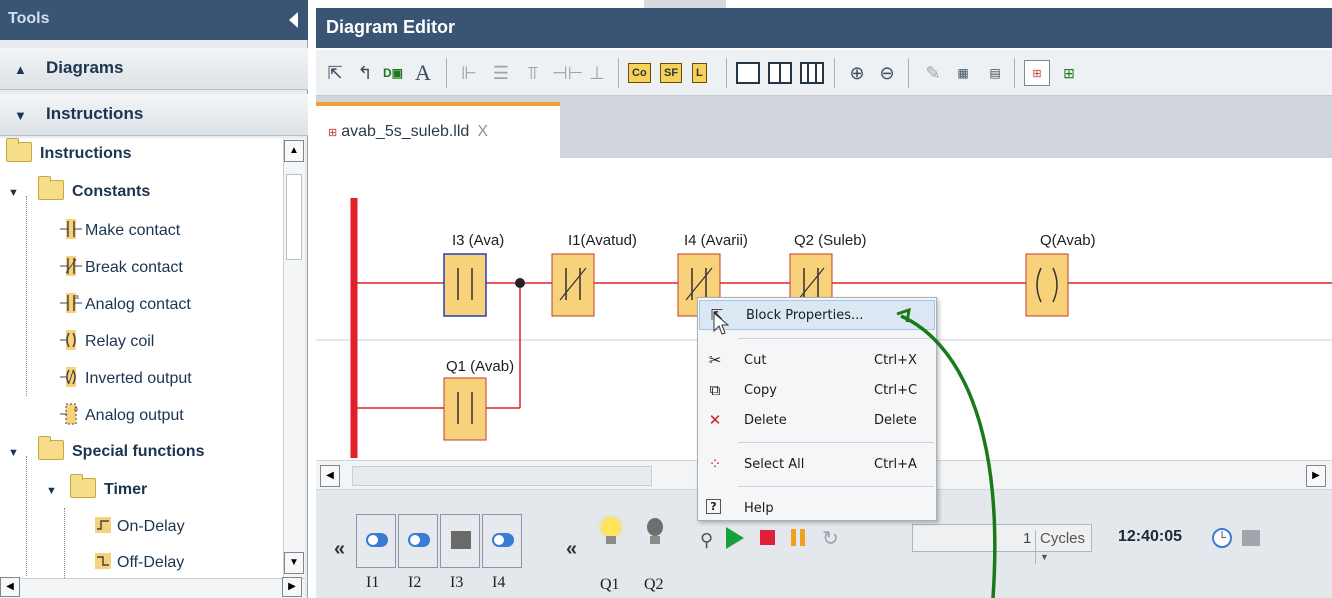 This screenshot has height=598, width=1332. What do you see at coordinates (376, 541) in the screenshot?
I see `input-switch-i1` at bounding box center [376, 541].